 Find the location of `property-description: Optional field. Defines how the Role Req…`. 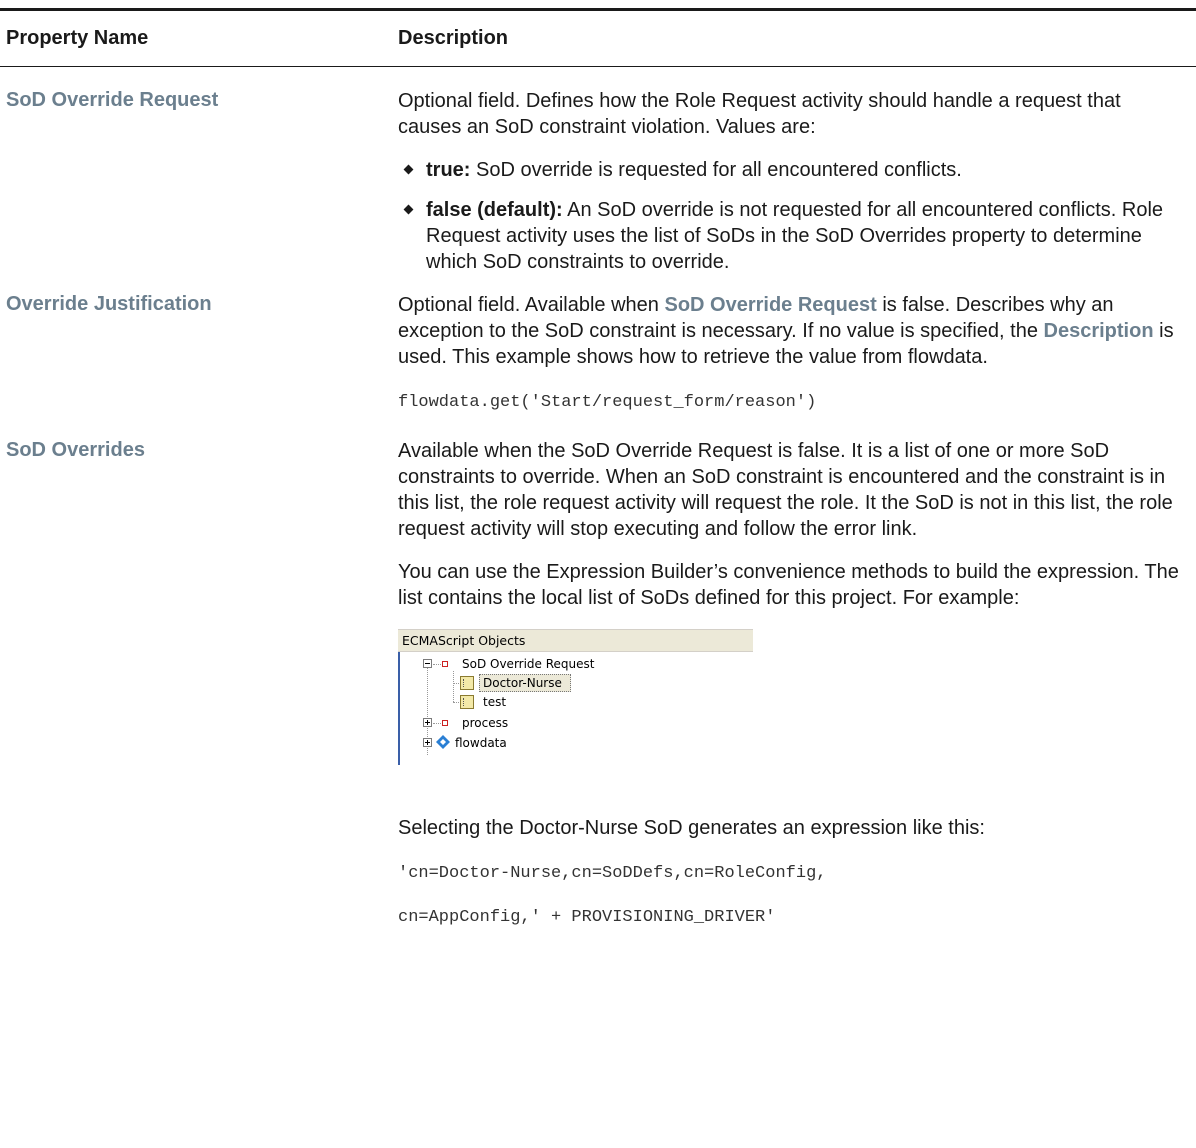

property-description: Optional field. Defines how the Role Req… is located at coordinates (759, 114).